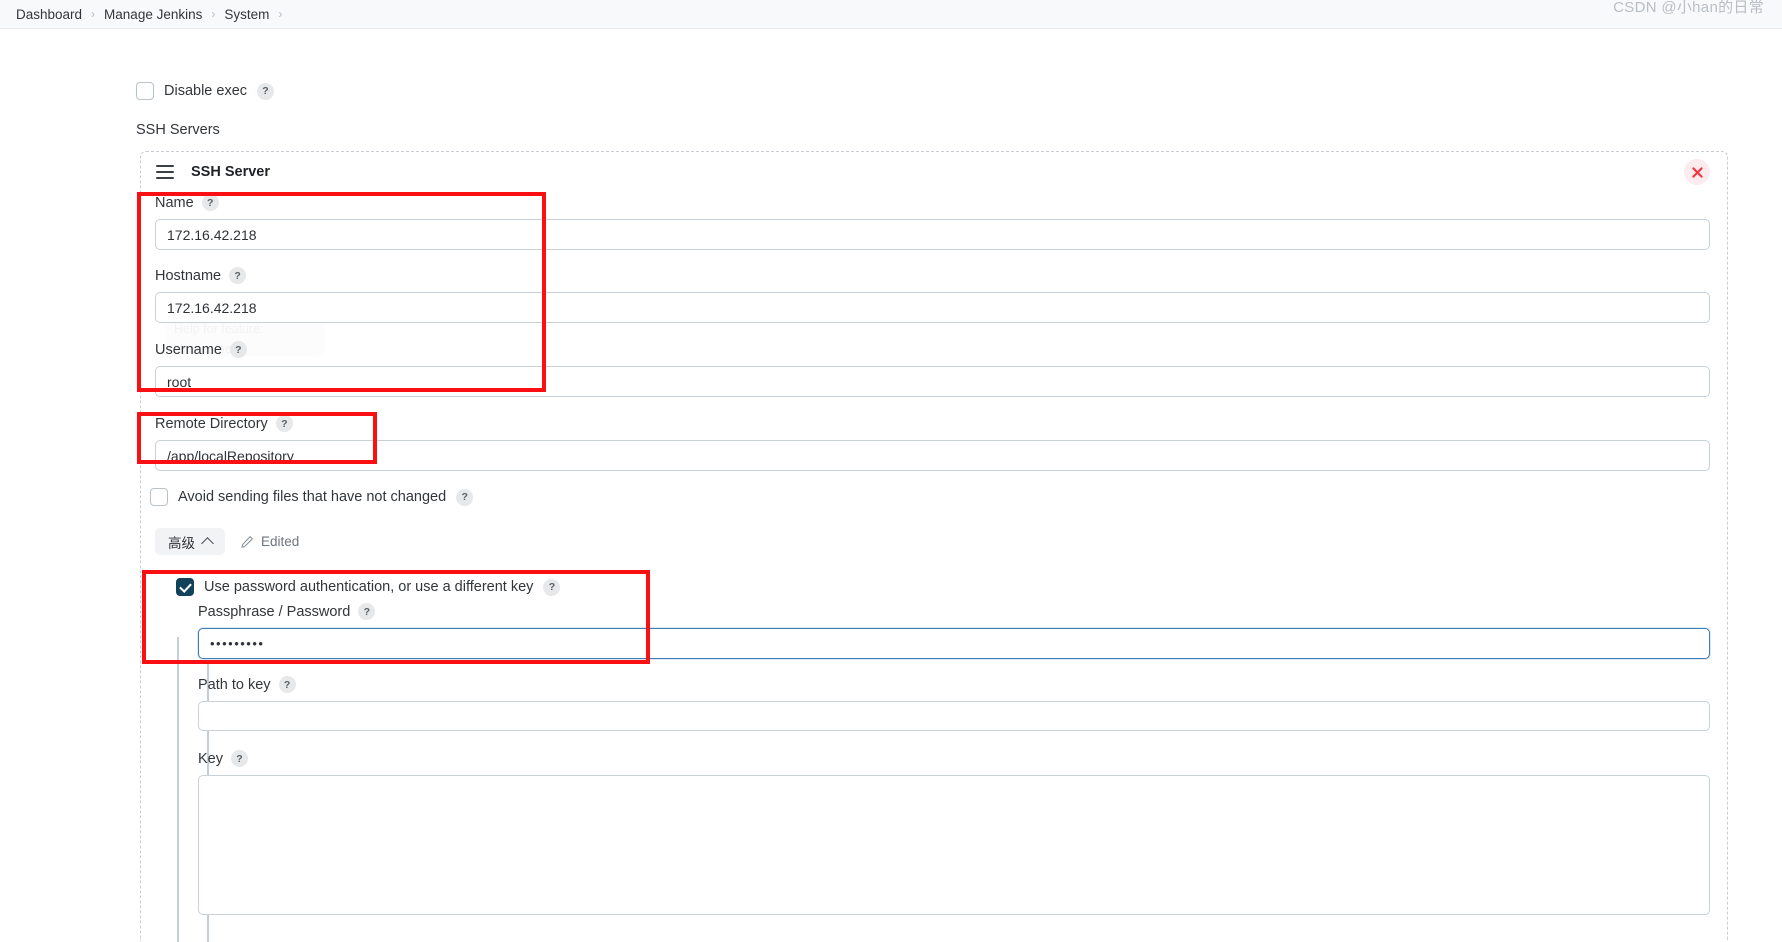 The height and width of the screenshot is (942, 1782). Describe the element at coordinates (188, 349) in the screenshot. I see `field-username-label: Username` at that location.